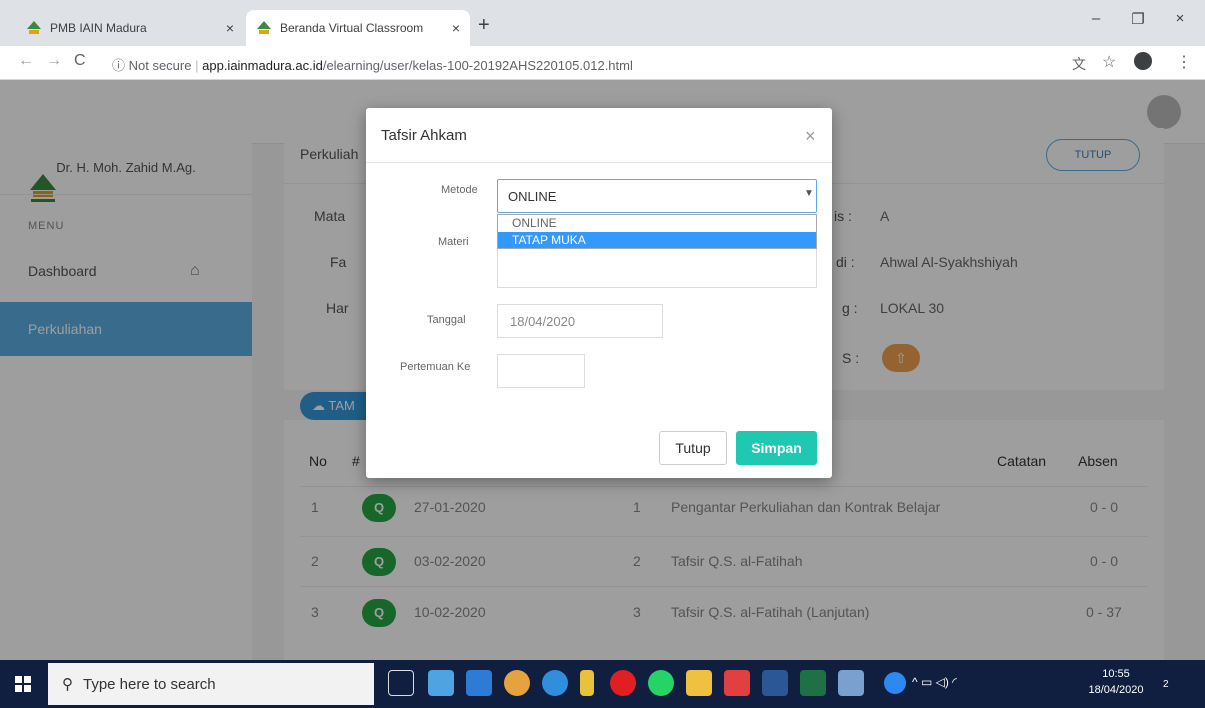 This screenshot has width=1205, height=708. I want to click on window-close-button: ×, so click(1180, 18).